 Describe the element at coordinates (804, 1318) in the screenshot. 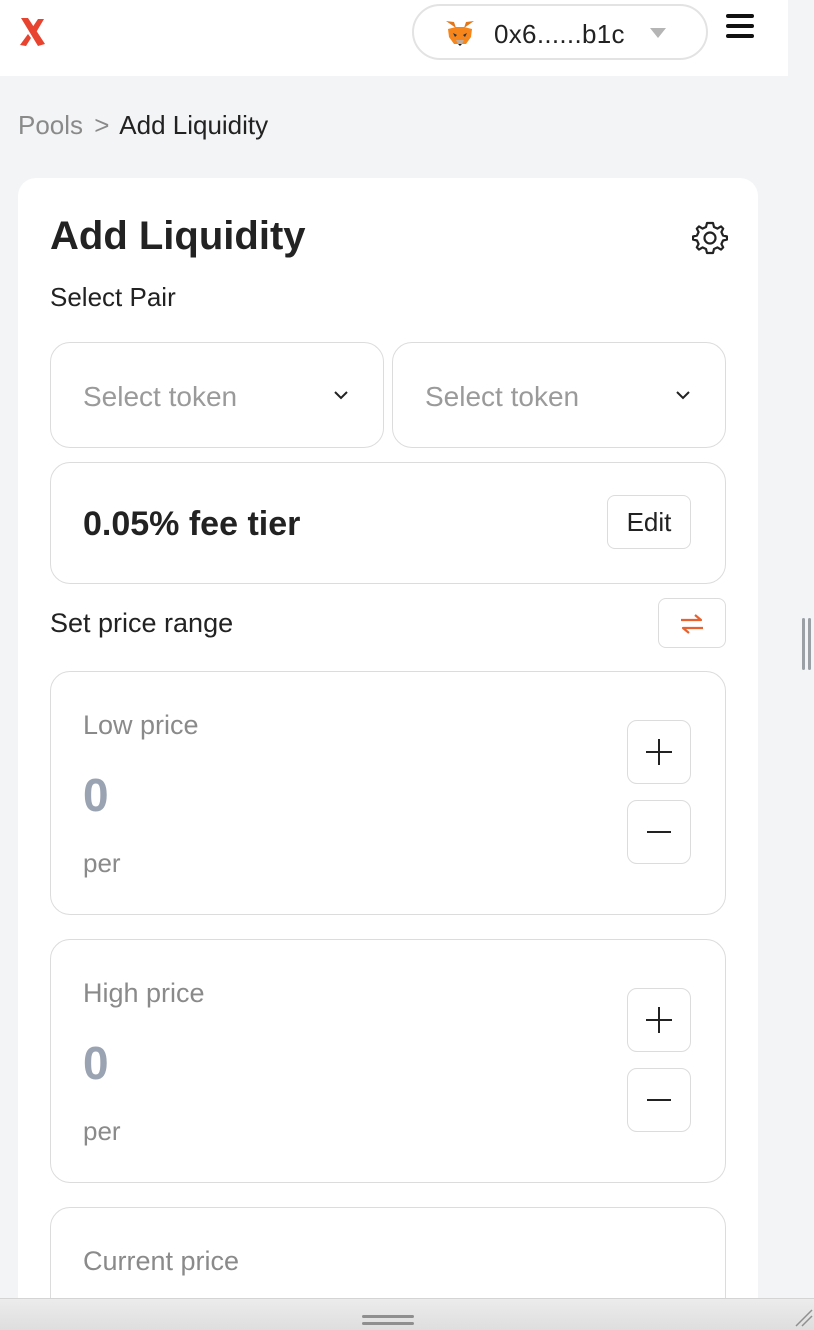

I see `resize-handle-icon` at that location.